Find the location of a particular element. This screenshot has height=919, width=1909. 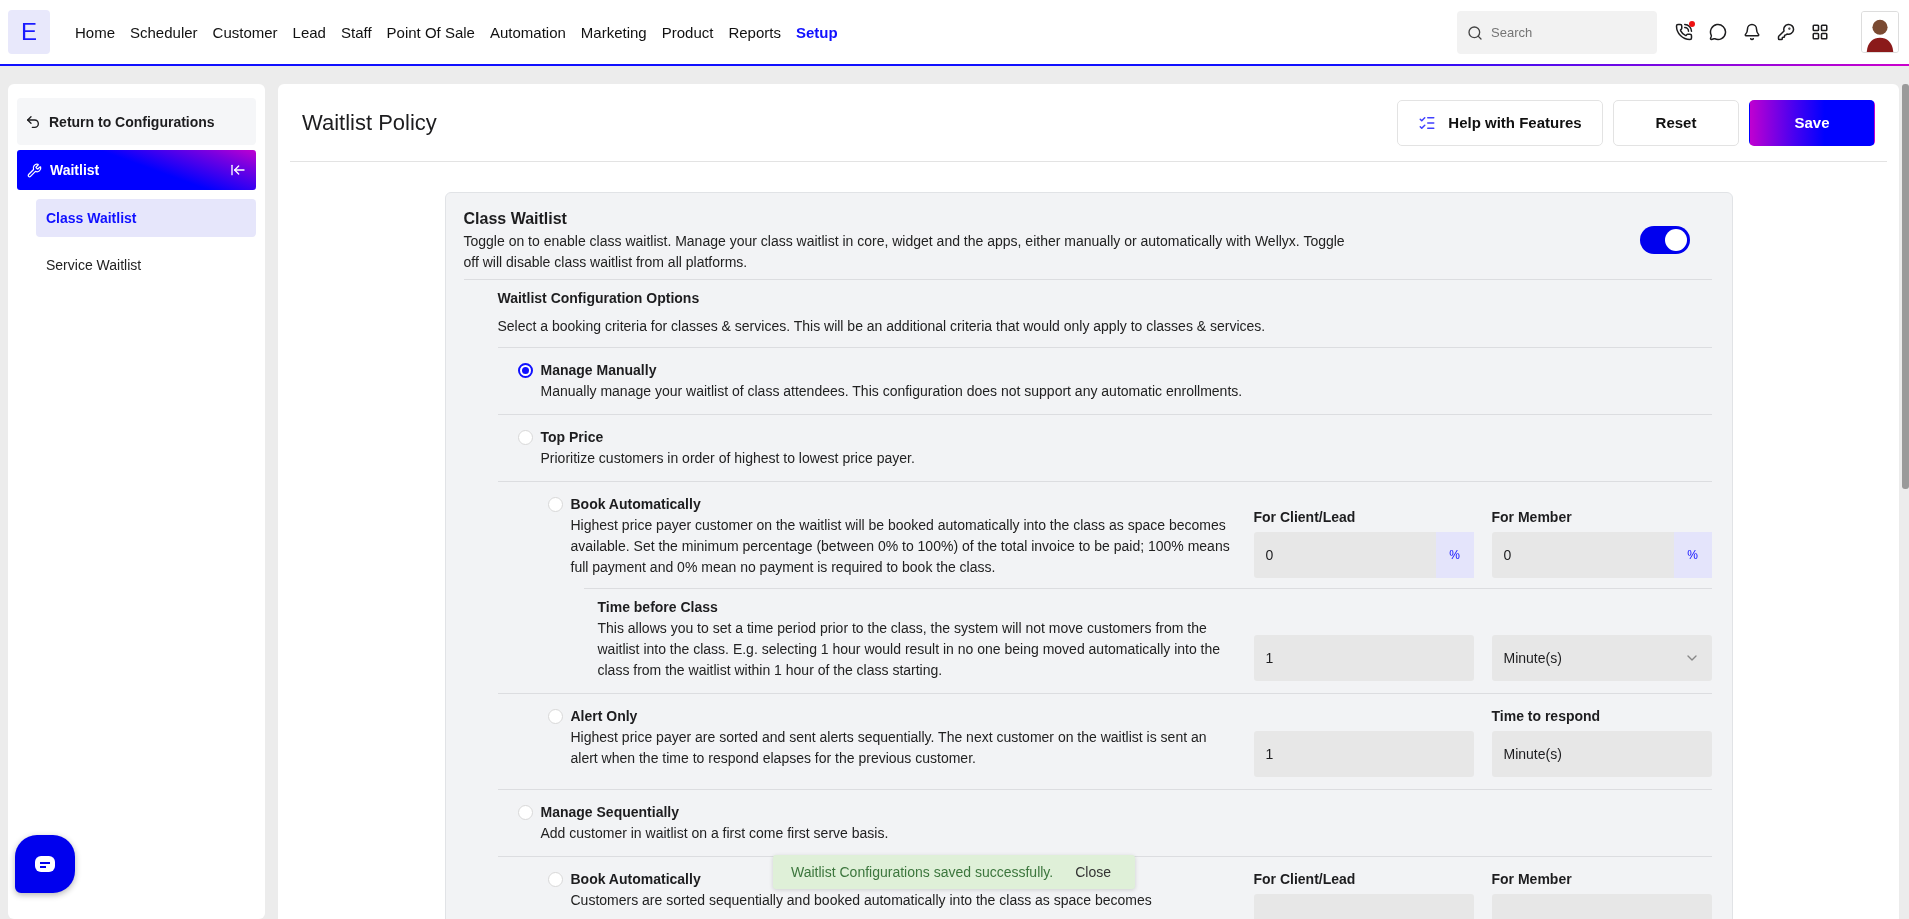

nav-link: Reports is located at coordinates (754, 32).